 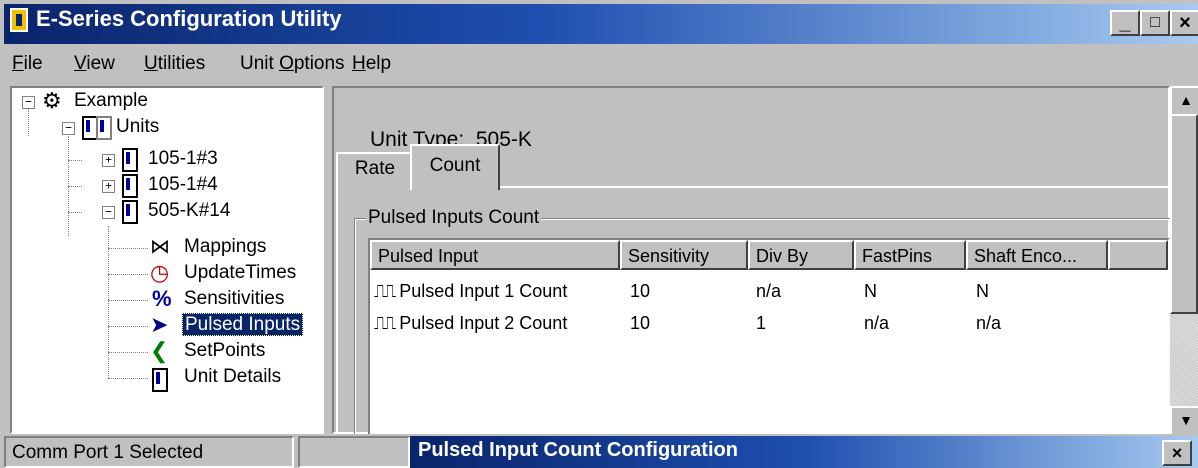 I want to click on column-header-pulsed-input: Pulsed Input, so click(x=495, y=255).